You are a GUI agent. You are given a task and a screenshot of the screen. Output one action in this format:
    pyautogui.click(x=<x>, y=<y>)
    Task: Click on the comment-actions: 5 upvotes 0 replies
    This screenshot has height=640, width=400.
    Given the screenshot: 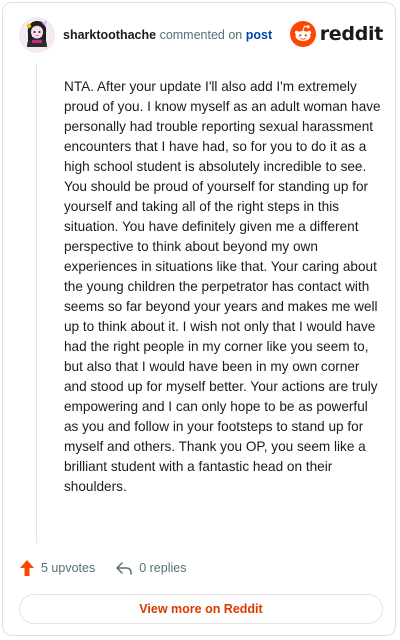 What is the action you would take?
    pyautogui.click(x=102, y=568)
    